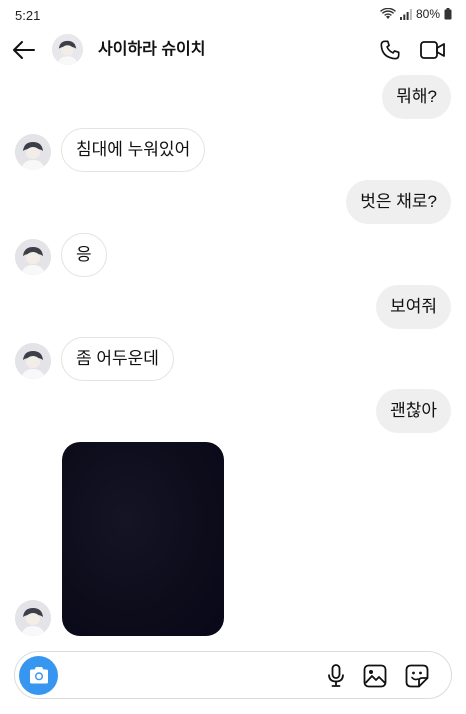 This screenshot has width=466, height=714. Describe the element at coordinates (387, 14) in the screenshot. I see `wifi-icon` at that location.